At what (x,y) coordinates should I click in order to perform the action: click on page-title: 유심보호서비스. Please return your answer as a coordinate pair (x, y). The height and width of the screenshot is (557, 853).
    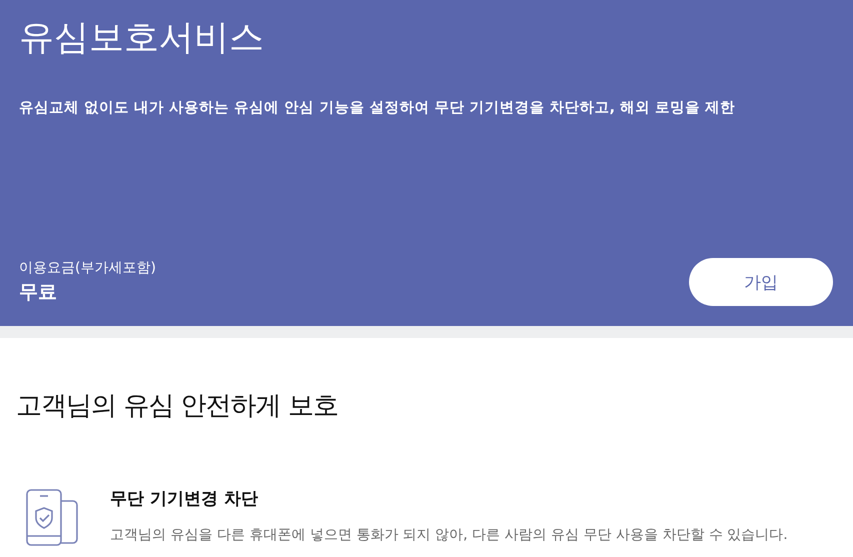
    Looking at the image, I should click on (142, 38).